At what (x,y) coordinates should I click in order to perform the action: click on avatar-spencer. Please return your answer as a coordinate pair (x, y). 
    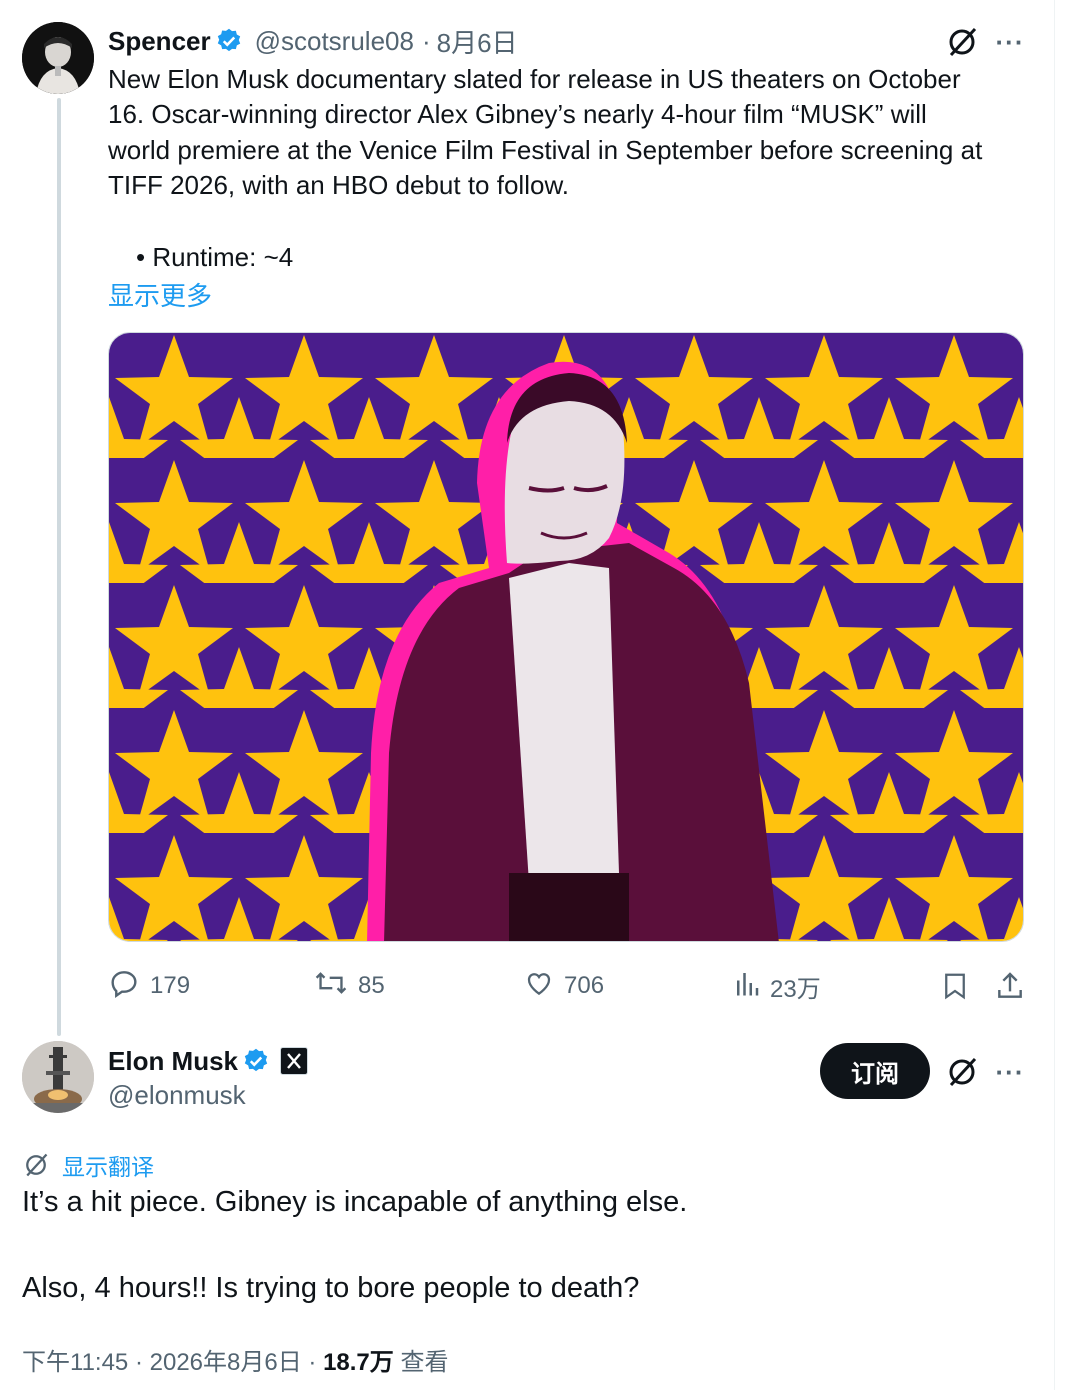
    Looking at the image, I should click on (58, 58).